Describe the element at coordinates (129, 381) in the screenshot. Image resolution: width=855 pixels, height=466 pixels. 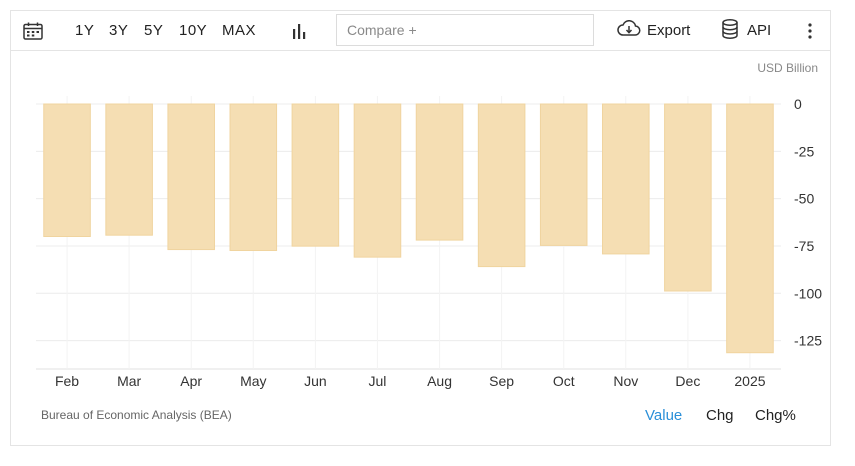
I see `x-tick-label: Mar` at that location.